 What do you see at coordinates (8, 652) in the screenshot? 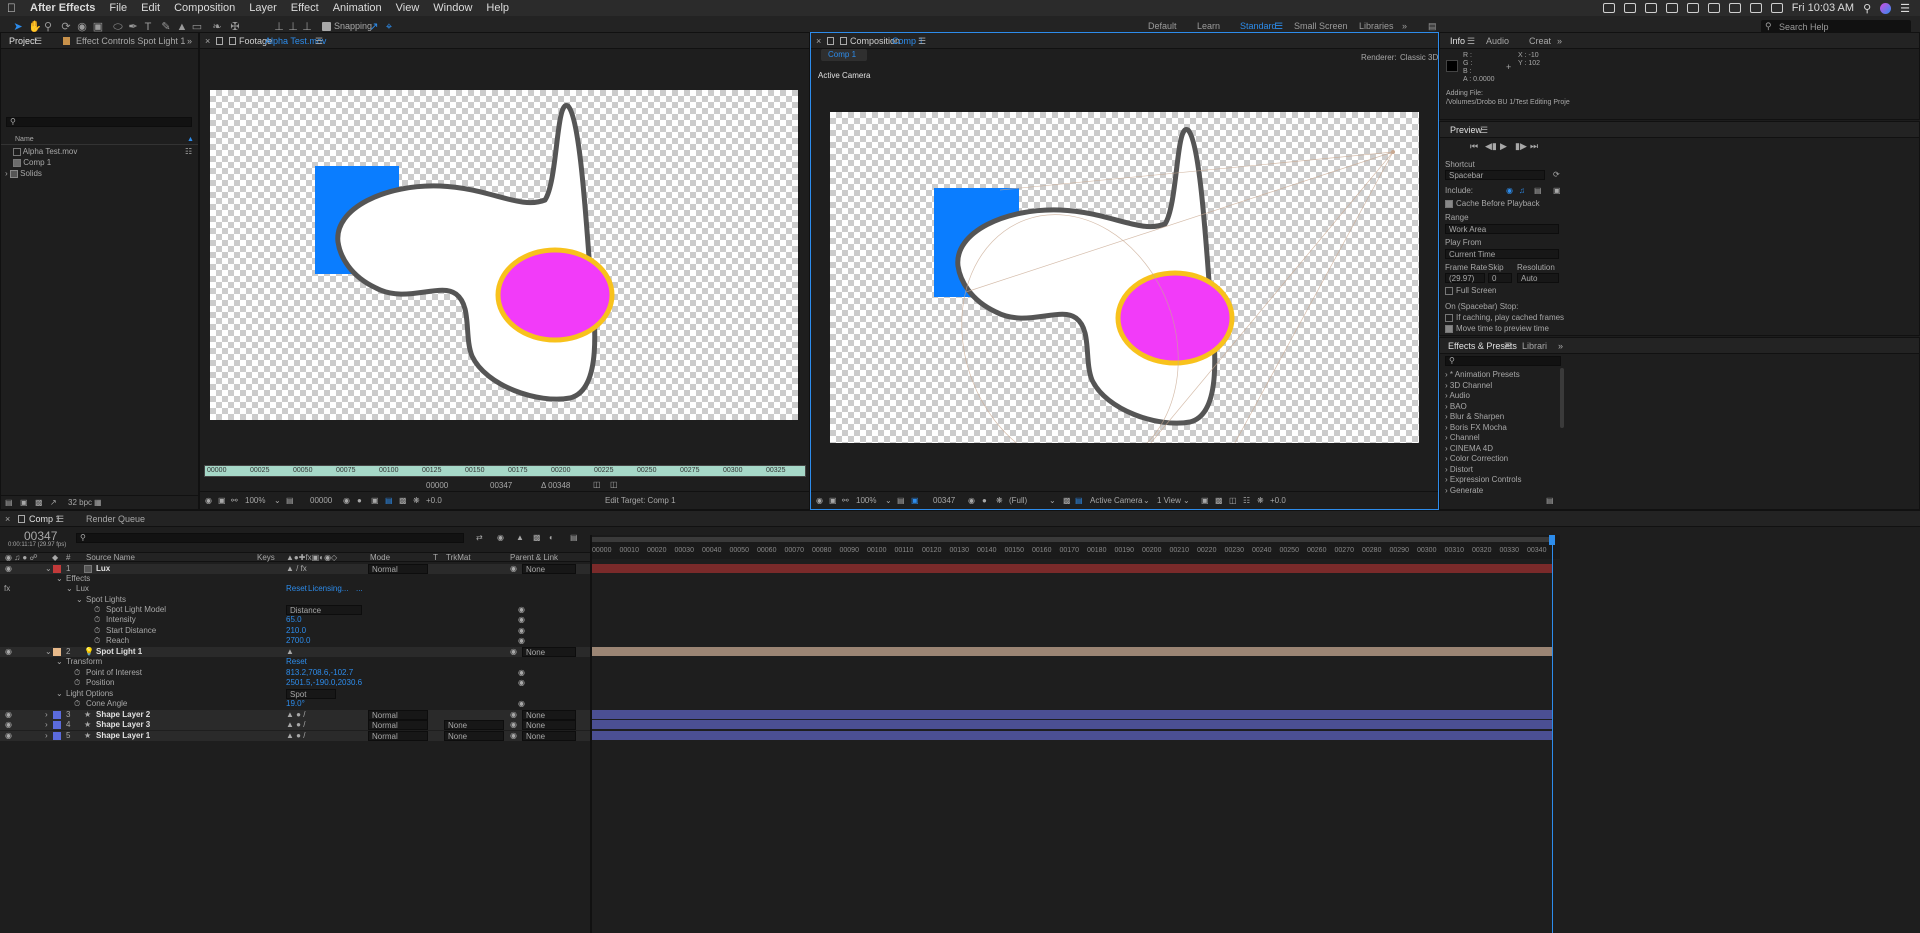
I see `visibility-eye-icon: ◉` at bounding box center [8, 652].